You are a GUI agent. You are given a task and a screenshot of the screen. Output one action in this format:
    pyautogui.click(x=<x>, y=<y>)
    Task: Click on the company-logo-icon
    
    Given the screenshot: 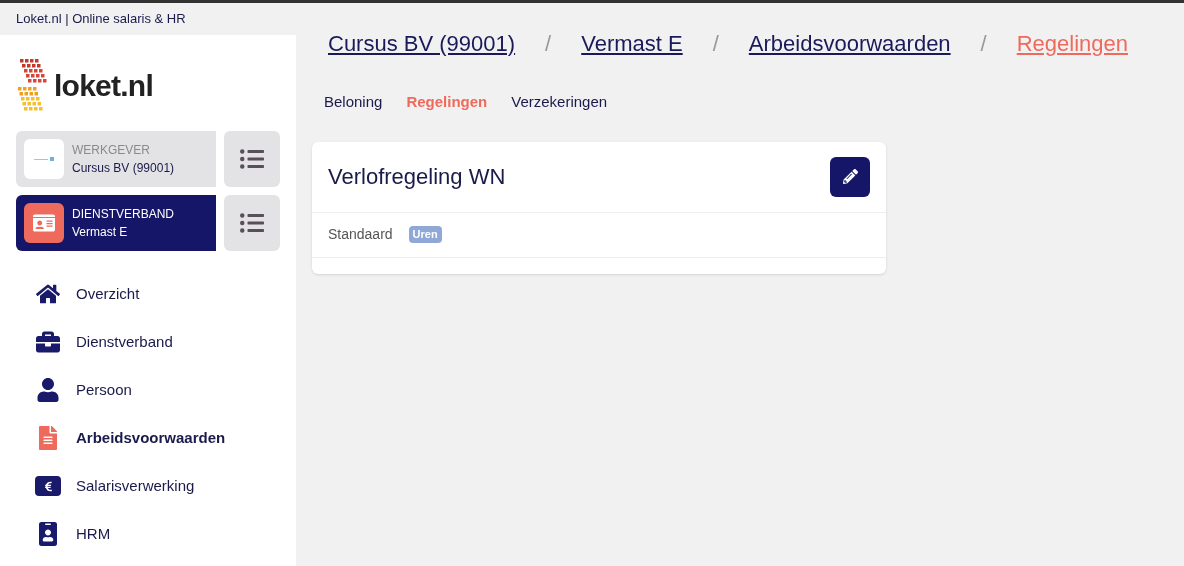 What is the action you would take?
    pyautogui.click(x=44, y=159)
    